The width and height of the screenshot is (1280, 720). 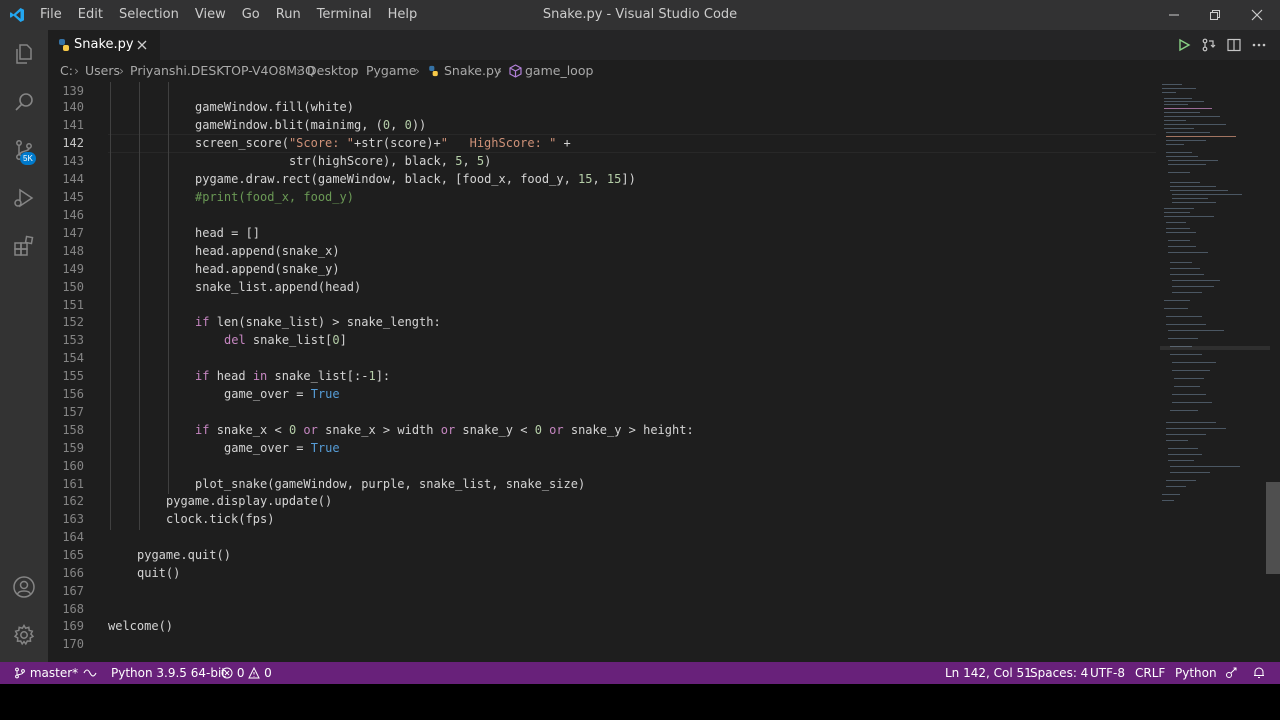 What do you see at coordinates (1215, 372) in the screenshot?
I see `minimap` at bounding box center [1215, 372].